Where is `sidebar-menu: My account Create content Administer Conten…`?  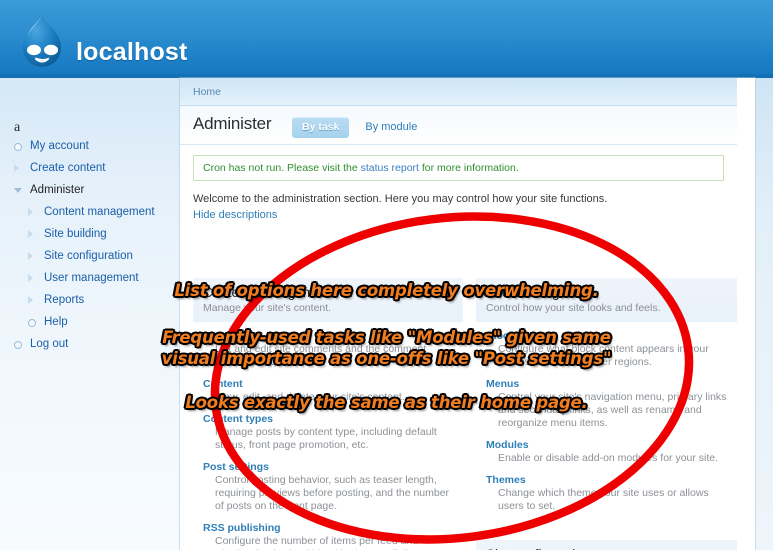 sidebar-menu: My account Create content Administer Conten… is located at coordinates (90, 250).